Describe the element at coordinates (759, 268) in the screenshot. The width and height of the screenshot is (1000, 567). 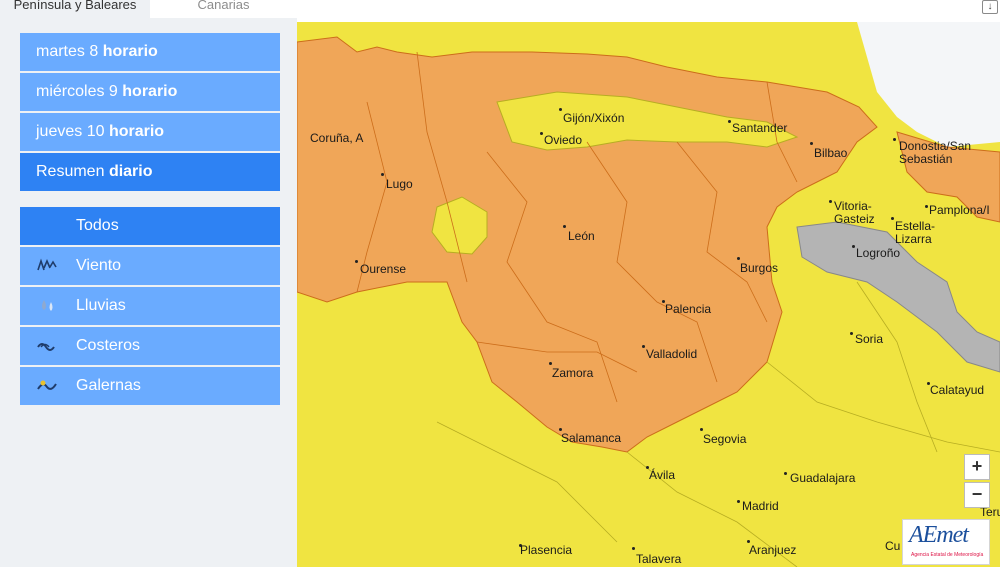
I see `city-label: Burgos` at that location.